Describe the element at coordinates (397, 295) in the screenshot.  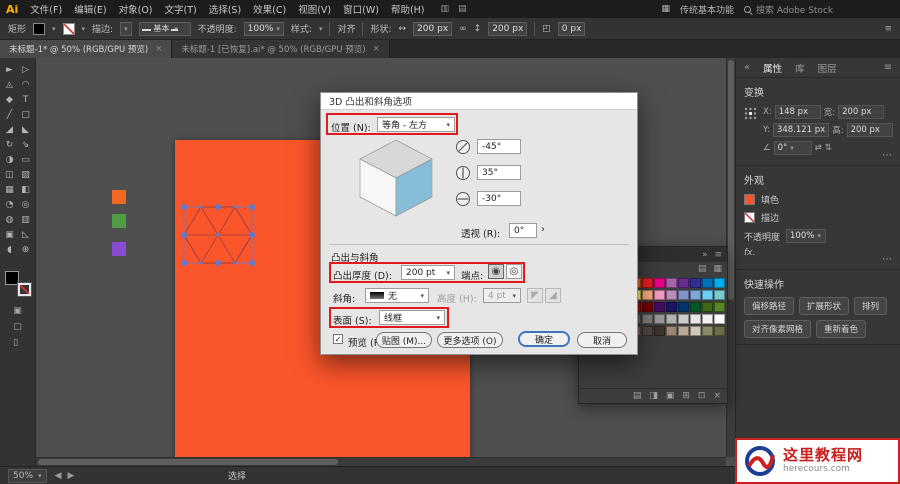
I see `bevel-select: 无 ▾` at that location.